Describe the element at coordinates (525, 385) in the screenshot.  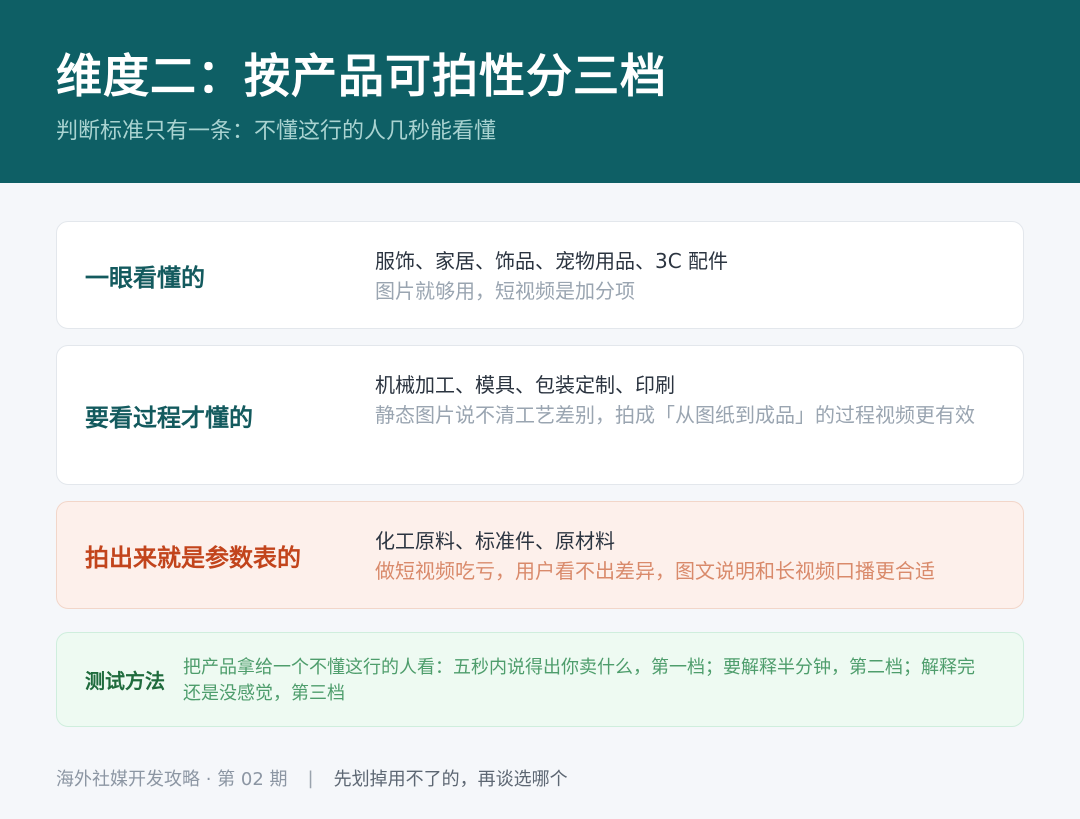
I see `tier-items: 机械加工、模具、包装定制、印刷` at that location.